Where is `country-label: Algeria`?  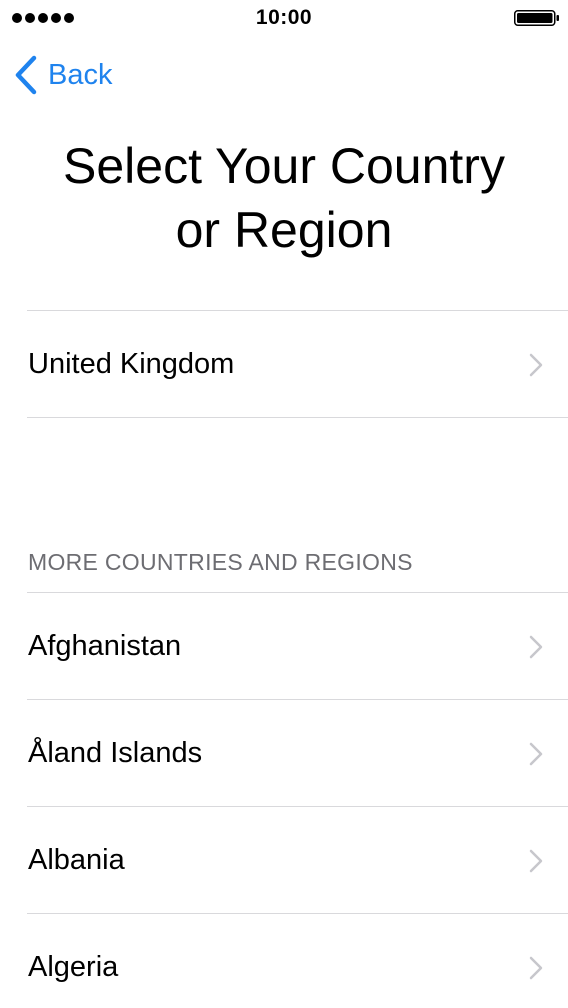
country-label: Algeria is located at coordinates (73, 967).